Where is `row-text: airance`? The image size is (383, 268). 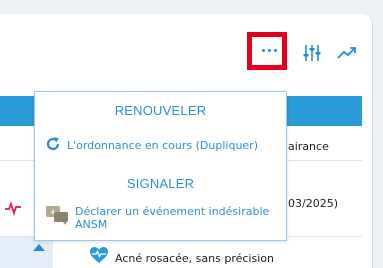
row-text: airance is located at coordinates (308, 146).